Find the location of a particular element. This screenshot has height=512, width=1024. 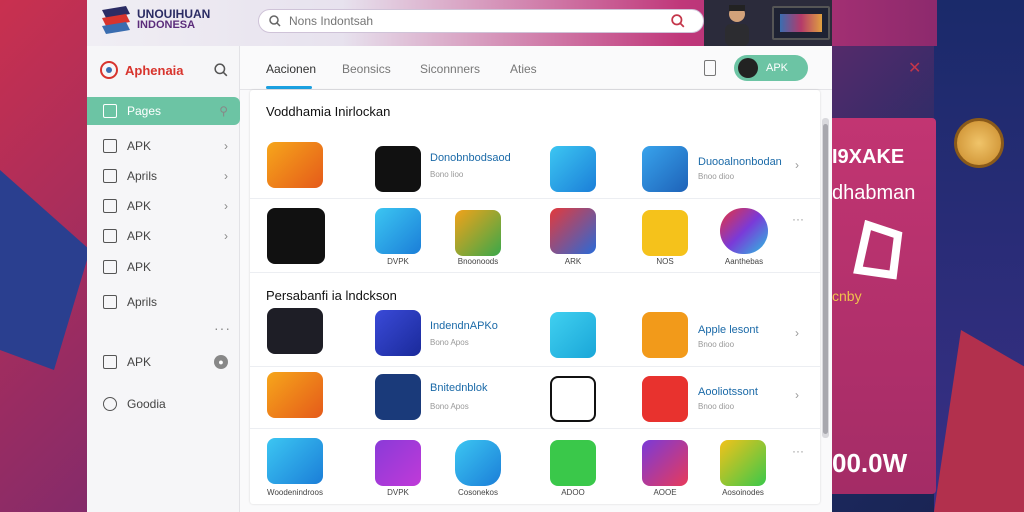

app-caption: Aosoinodes is located at coordinates (743, 492).